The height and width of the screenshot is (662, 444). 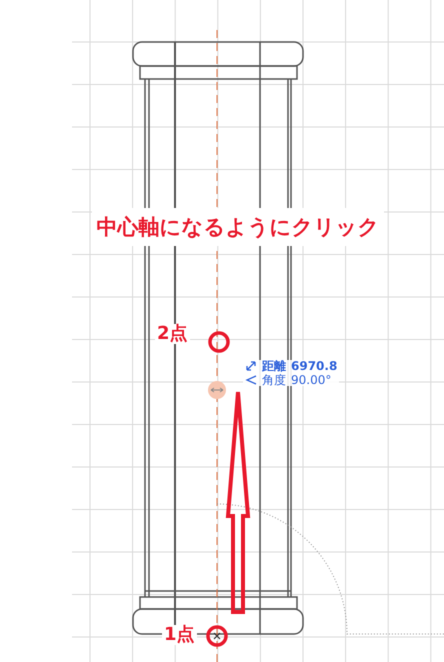 I want to click on measure-value: 6970.8, so click(x=314, y=366).